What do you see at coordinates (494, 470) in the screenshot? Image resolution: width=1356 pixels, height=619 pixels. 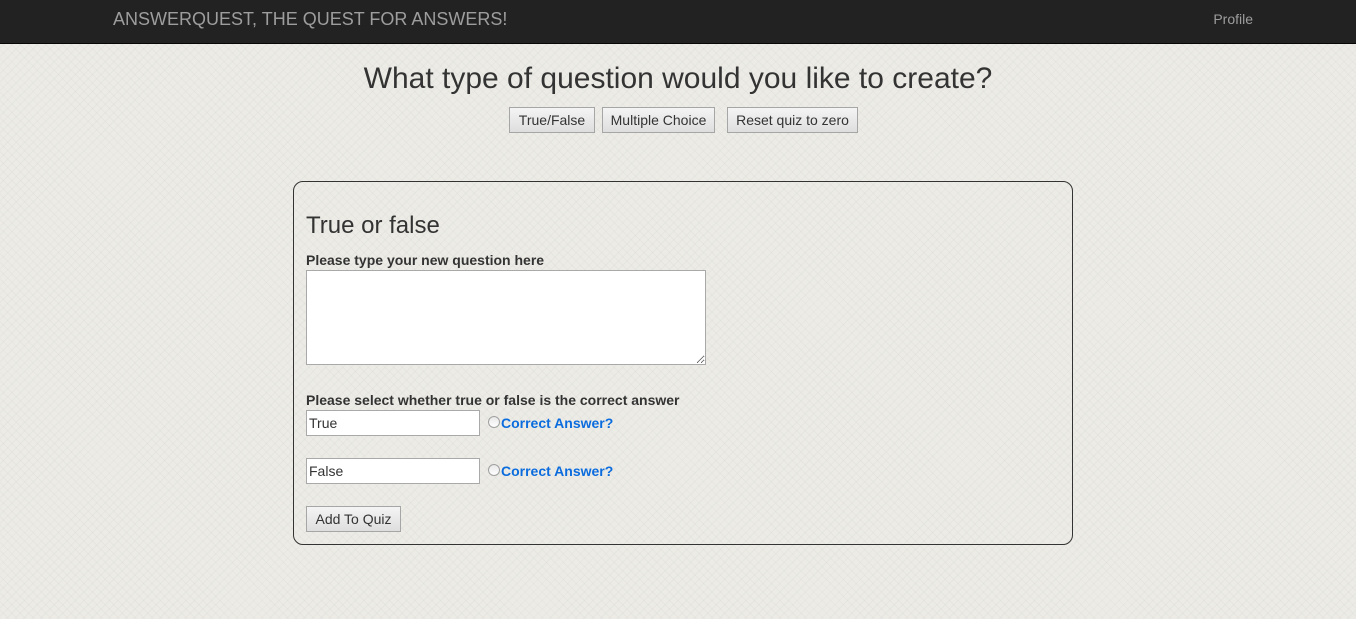 I see `answer-false-radio` at bounding box center [494, 470].